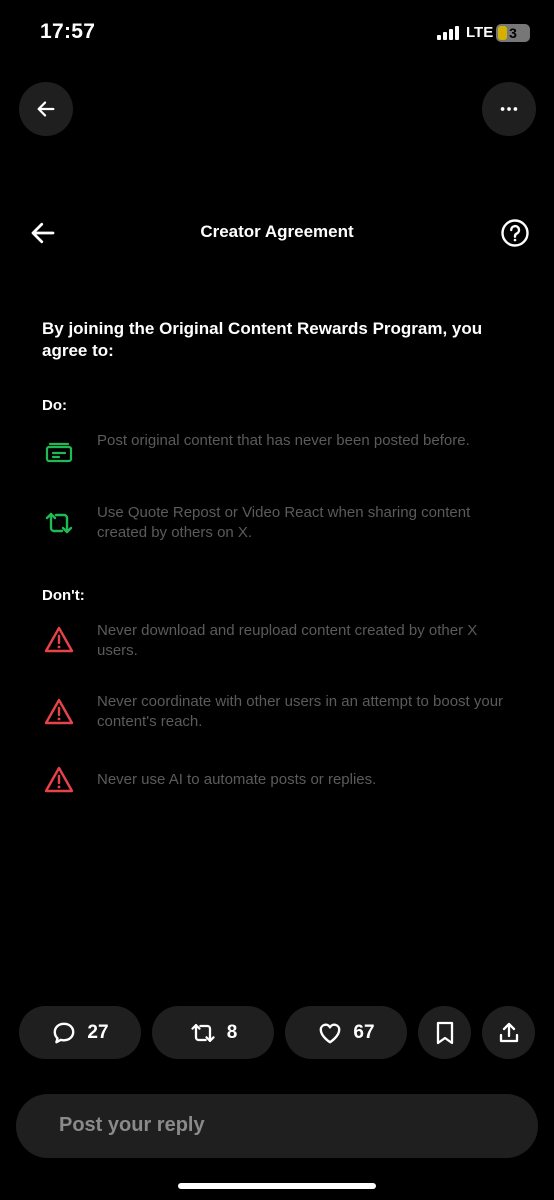  I want to click on bookmark-icon, so click(444, 1032).